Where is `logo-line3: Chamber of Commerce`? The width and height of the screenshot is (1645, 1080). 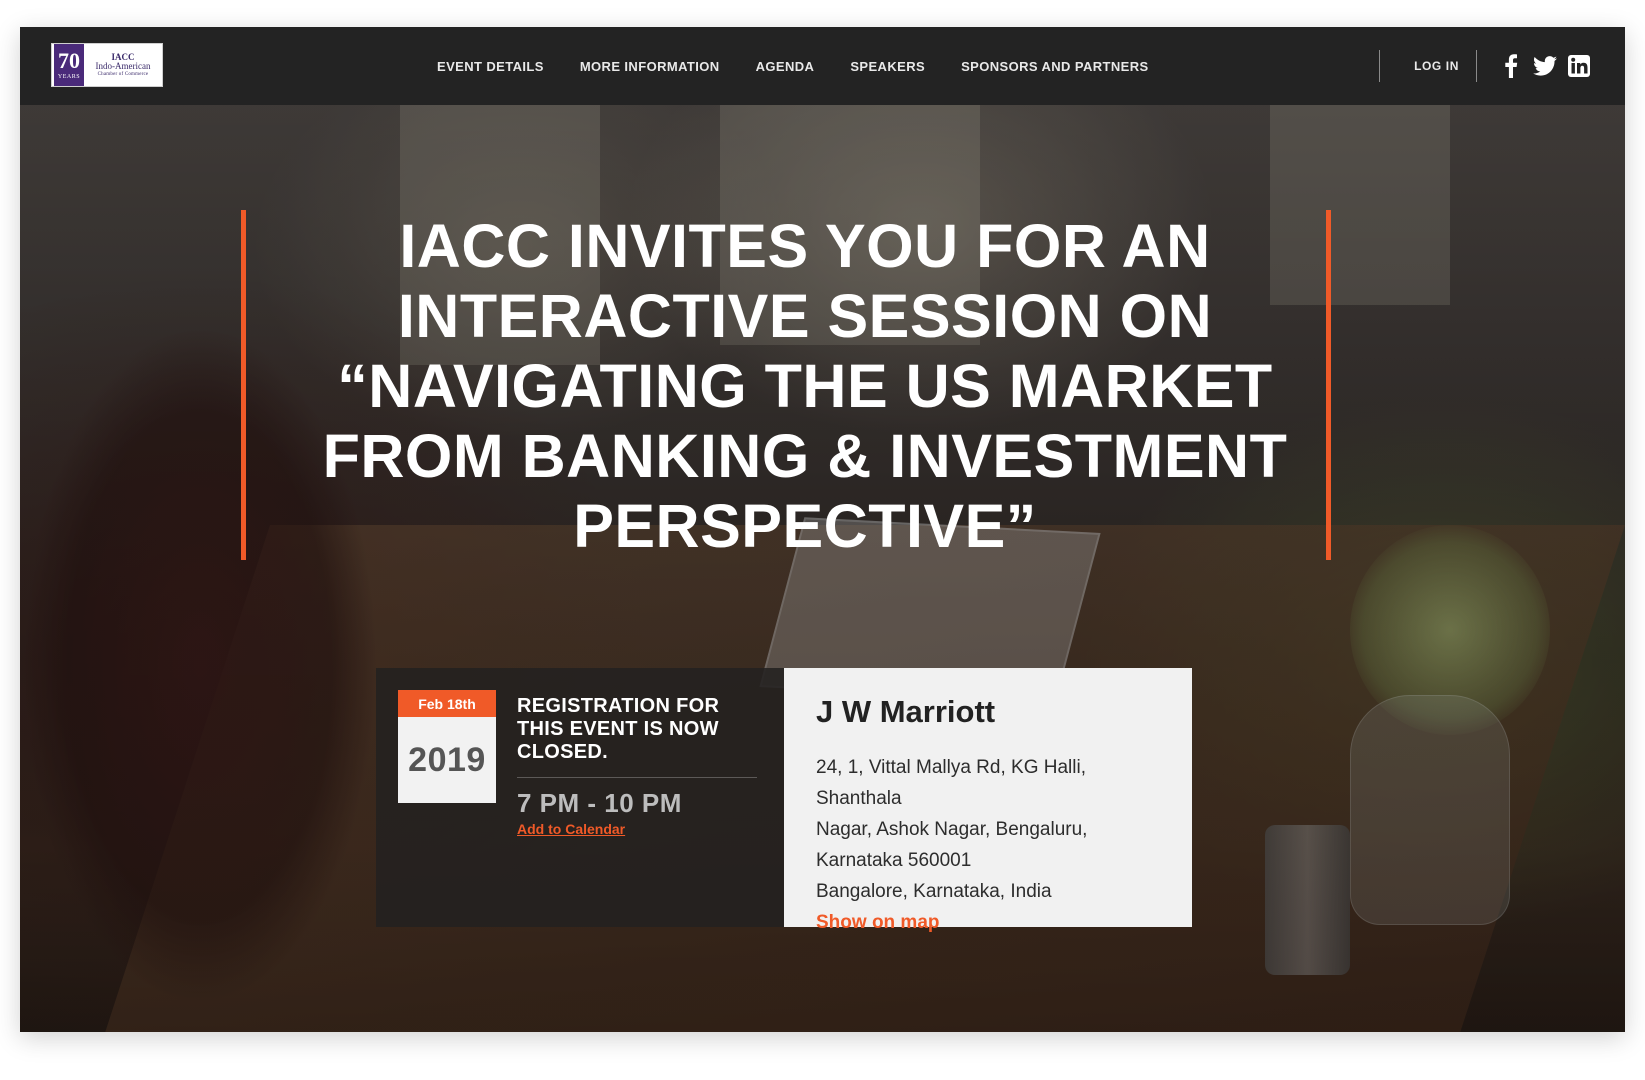
logo-line3: Chamber of Commerce is located at coordinates (123, 74).